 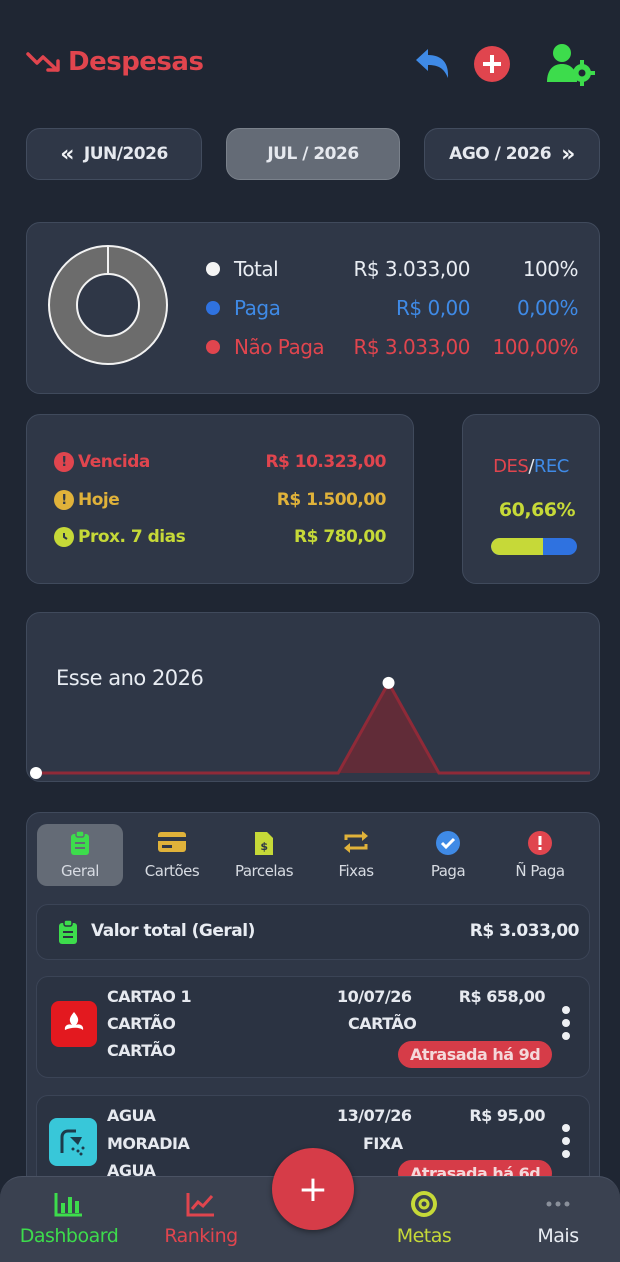 I want to click on total-value: R$ 3.033,00, so click(x=411, y=269).